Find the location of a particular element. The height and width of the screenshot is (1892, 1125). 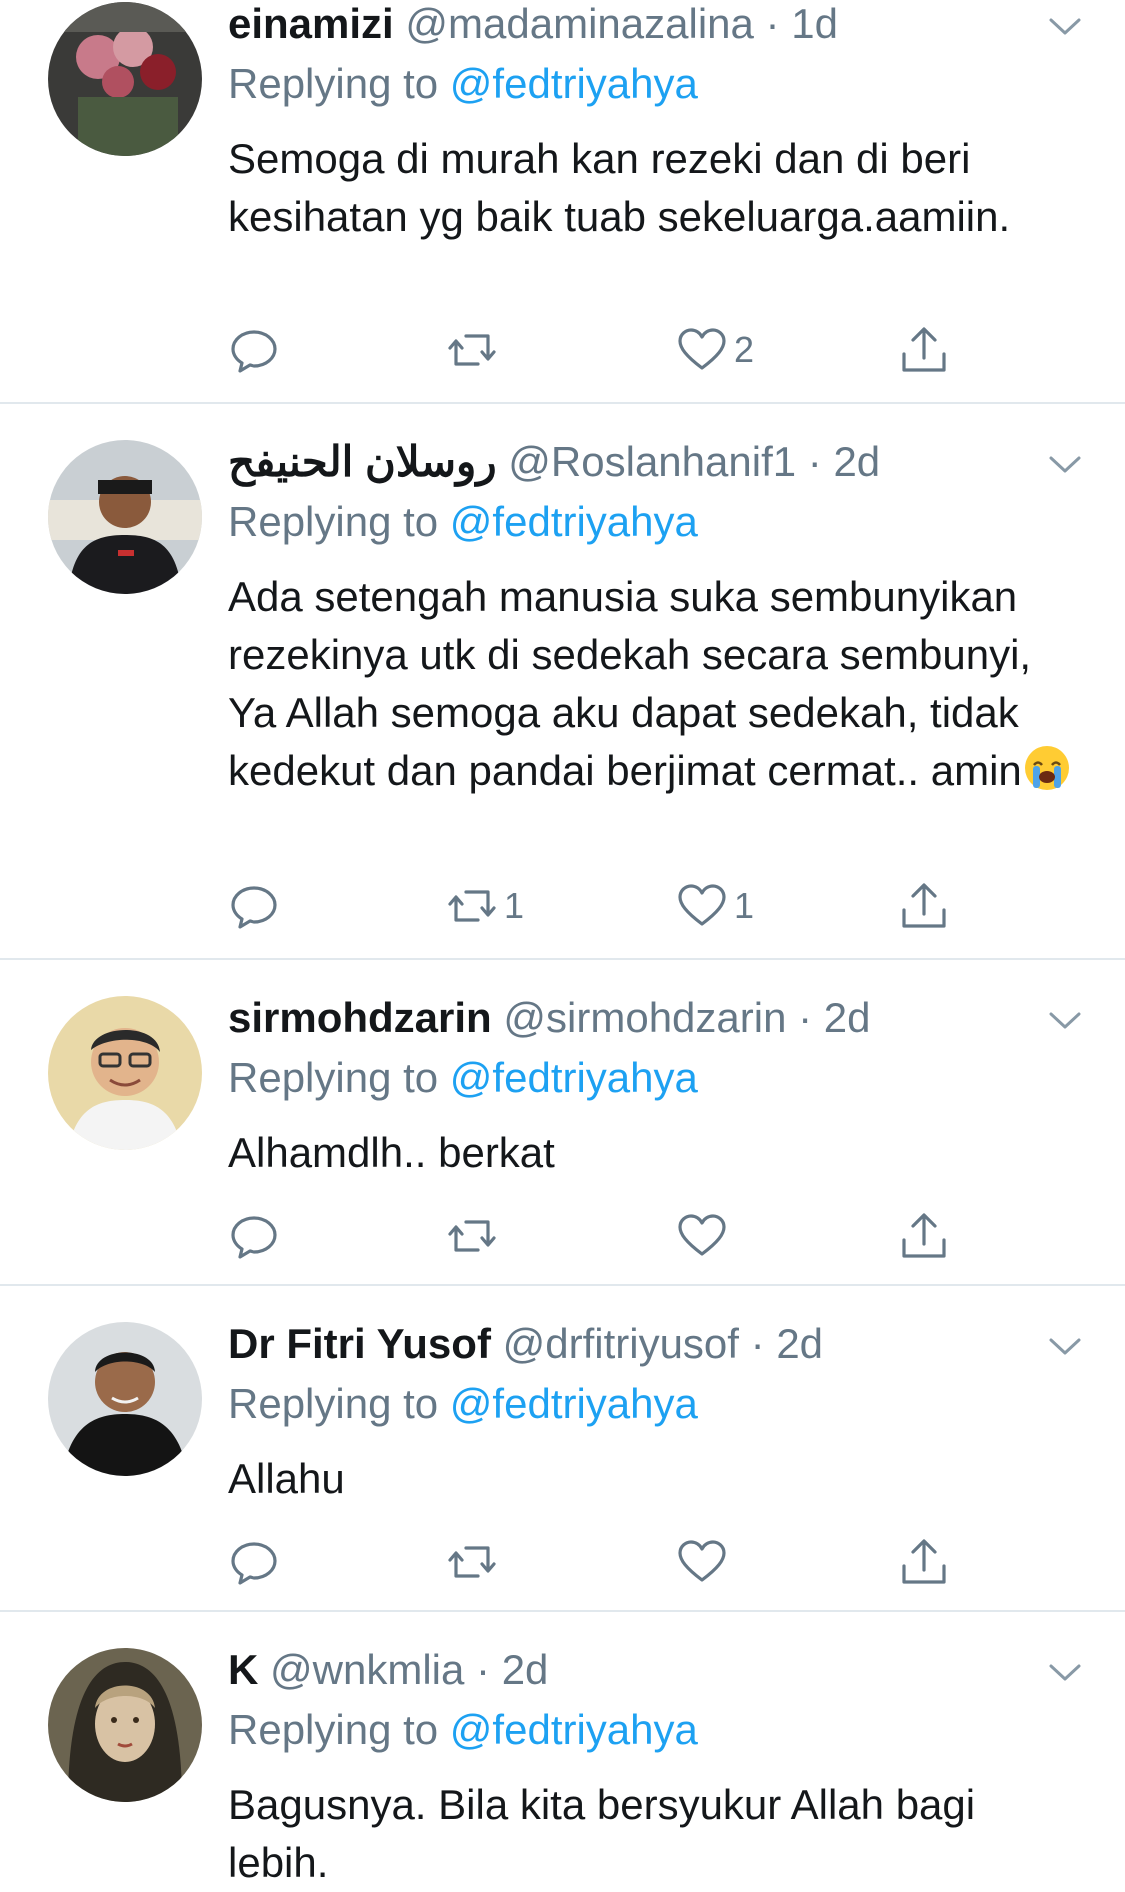

retweet-count: 1 is located at coordinates (514, 905).